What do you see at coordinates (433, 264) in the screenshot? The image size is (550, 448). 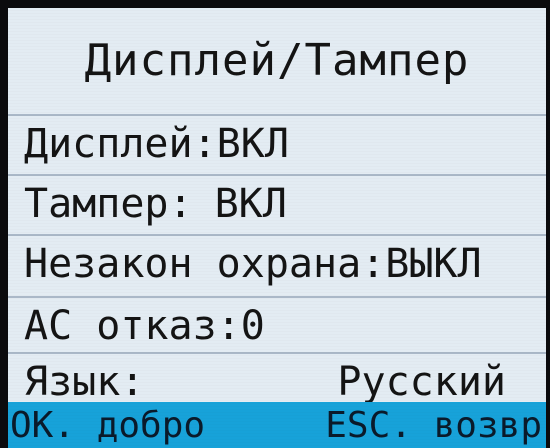 I see `menu-item-value: ВЫКЛ` at bounding box center [433, 264].